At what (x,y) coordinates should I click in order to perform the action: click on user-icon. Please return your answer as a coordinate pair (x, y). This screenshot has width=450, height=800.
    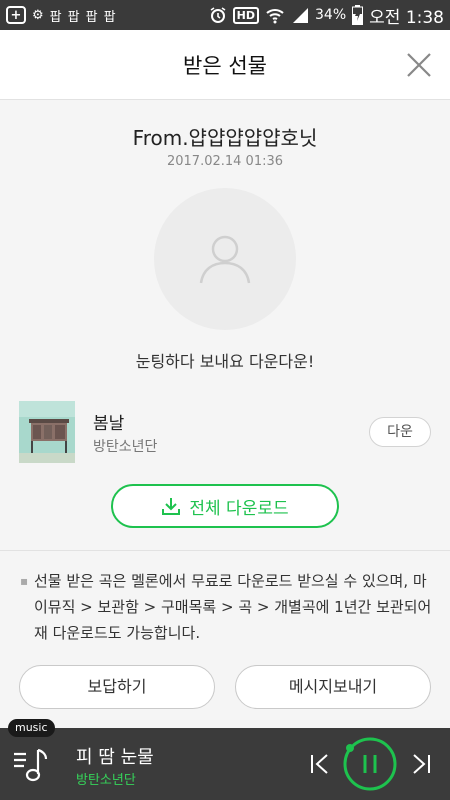
    Looking at the image, I should click on (225, 259).